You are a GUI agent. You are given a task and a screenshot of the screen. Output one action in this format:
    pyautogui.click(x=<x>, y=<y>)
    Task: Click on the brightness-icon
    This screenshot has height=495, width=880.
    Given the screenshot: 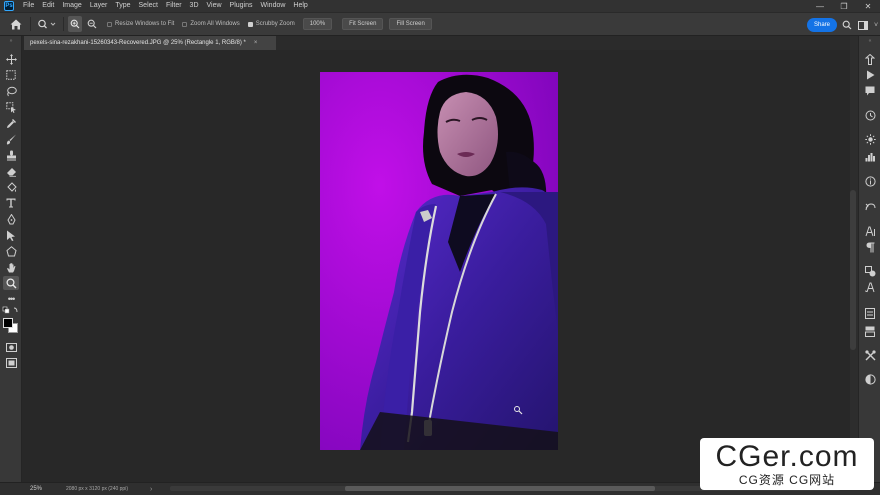 What is the action you would take?
    pyautogui.click(x=870, y=139)
    